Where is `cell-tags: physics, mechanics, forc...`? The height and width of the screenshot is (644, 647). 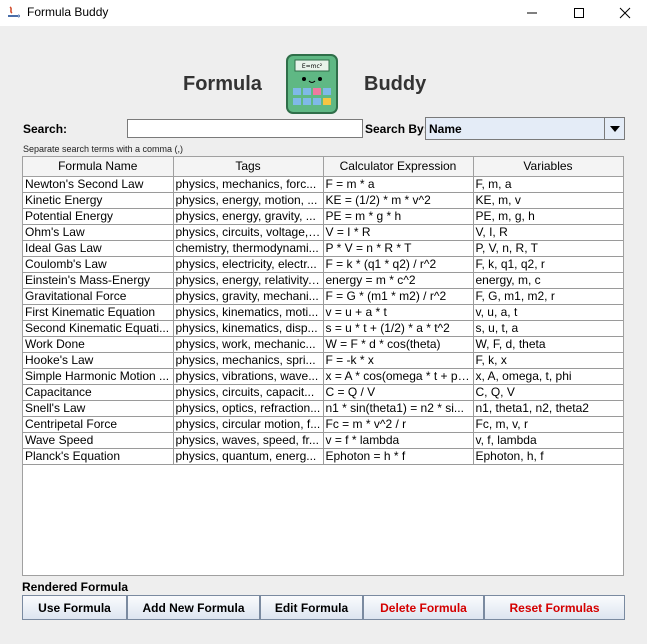
cell-tags: physics, mechanics, forc... is located at coordinates (248, 184).